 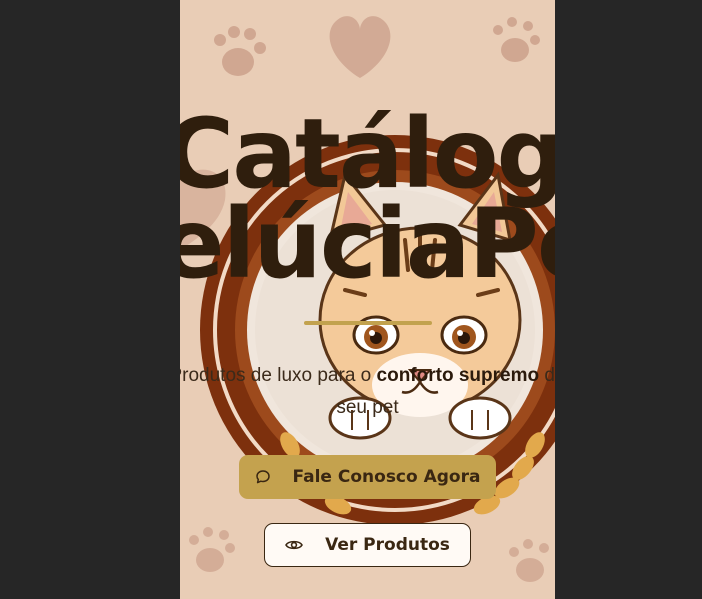 What do you see at coordinates (387, 545) in the screenshot?
I see `view-products-label: Ver Produtos` at bounding box center [387, 545].